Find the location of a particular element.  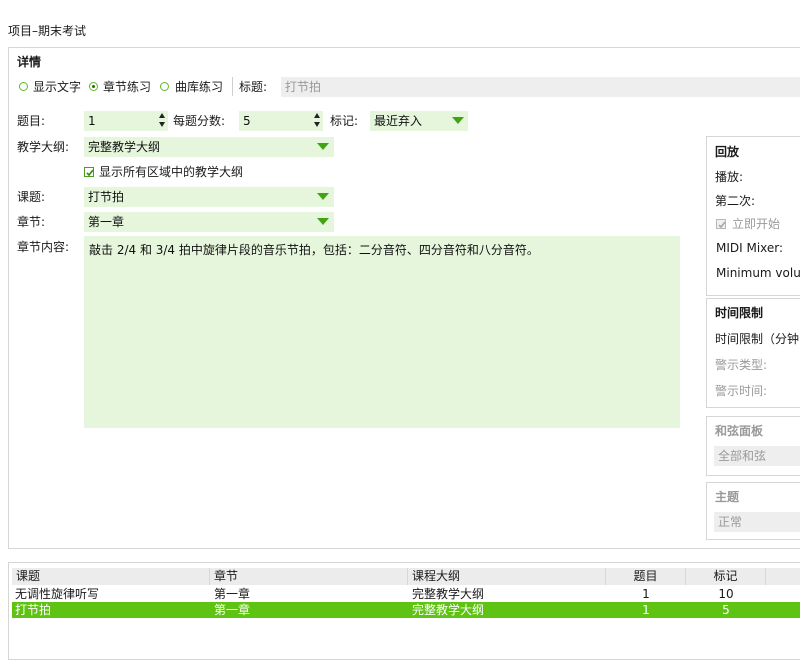

score-spinner: 5 is located at coordinates (281, 121).